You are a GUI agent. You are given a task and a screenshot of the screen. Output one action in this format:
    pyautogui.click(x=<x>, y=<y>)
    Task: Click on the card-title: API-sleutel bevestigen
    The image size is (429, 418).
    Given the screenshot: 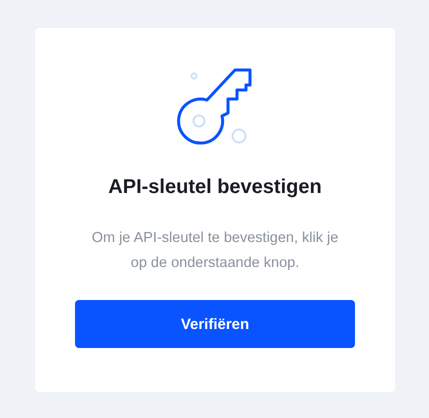 What is the action you would take?
    pyautogui.click(x=215, y=187)
    